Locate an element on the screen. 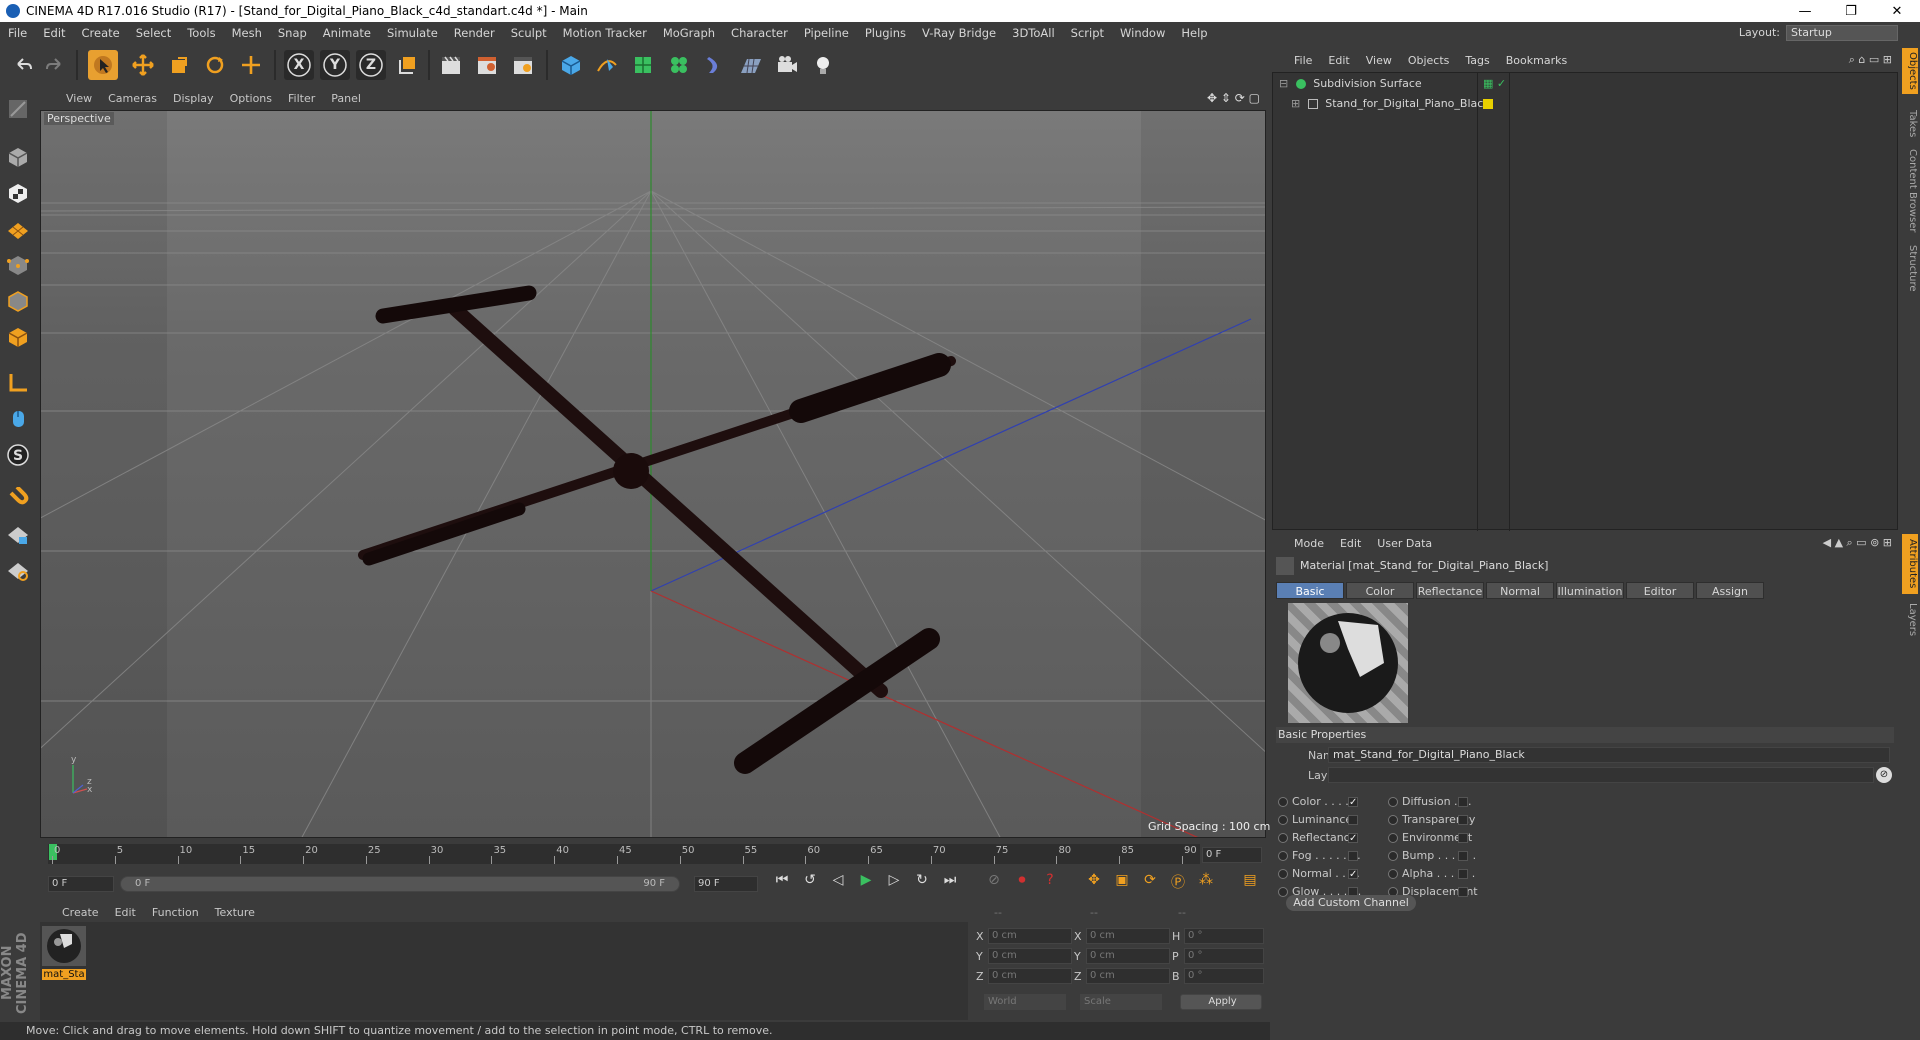  previous-frame-icon: ◁ is located at coordinates (838, 884).